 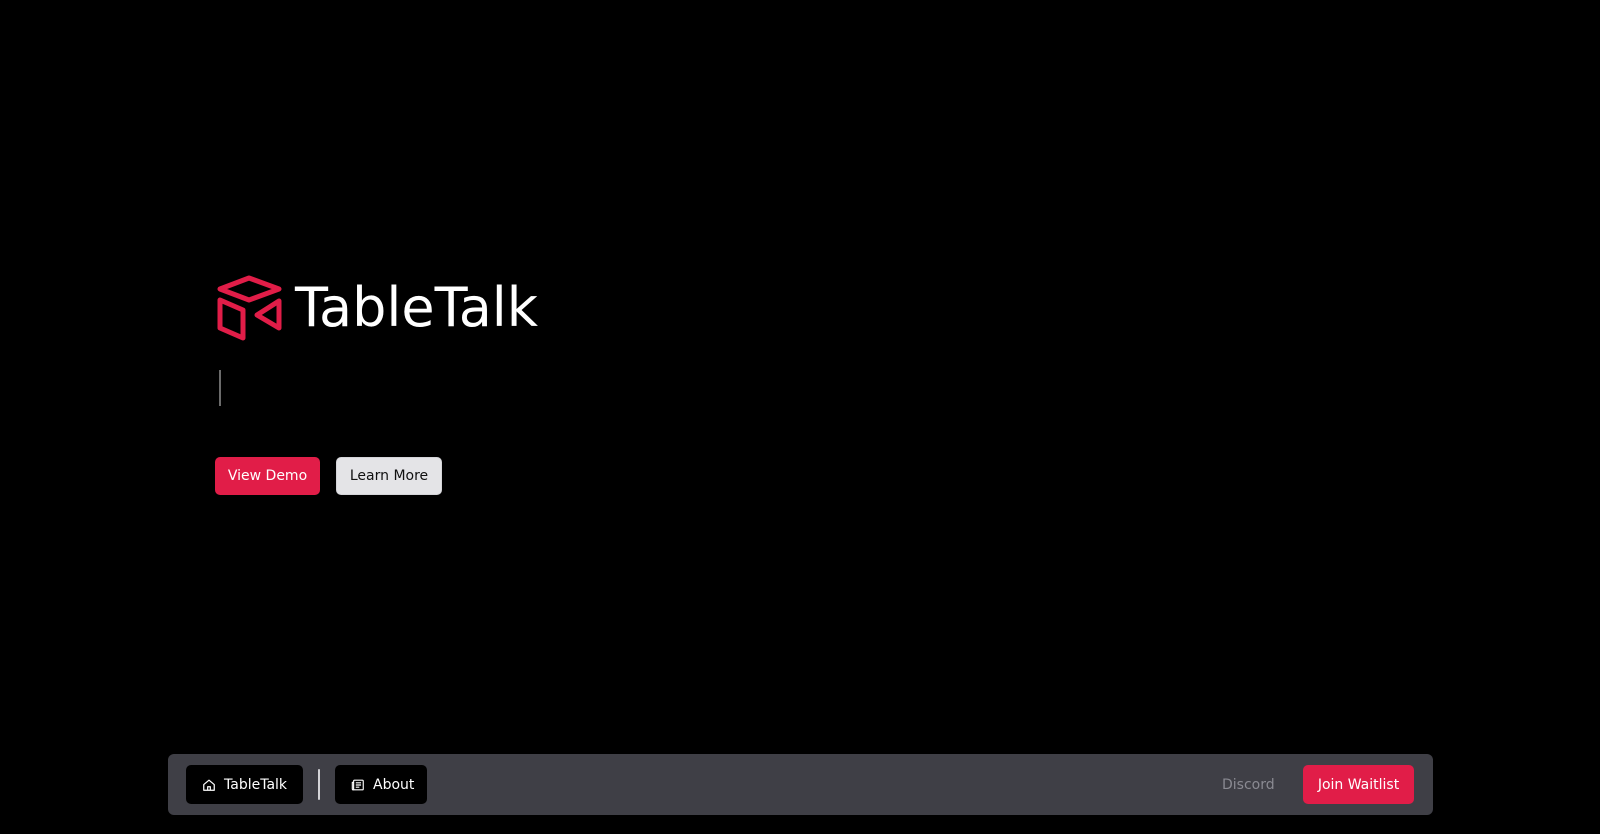 I want to click on join-waitlist-button: Join Waitlist, so click(x=1358, y=784).